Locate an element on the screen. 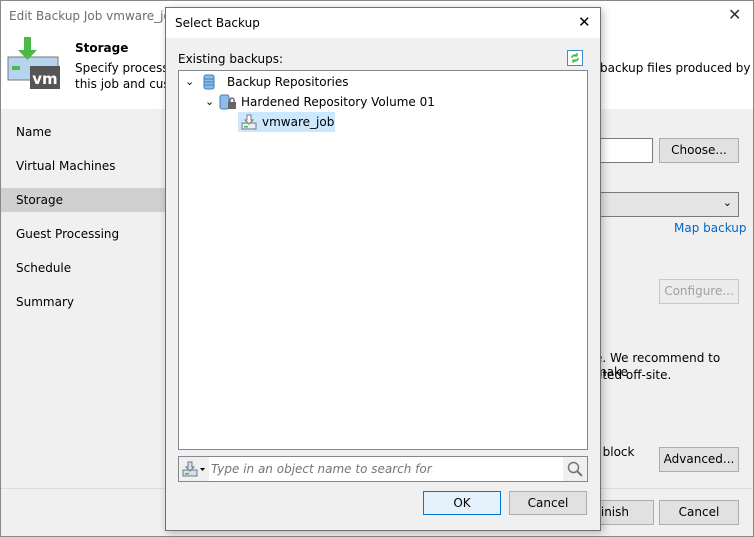  recommend-text-2: ated off-site. is located at coordinates (633, 375).